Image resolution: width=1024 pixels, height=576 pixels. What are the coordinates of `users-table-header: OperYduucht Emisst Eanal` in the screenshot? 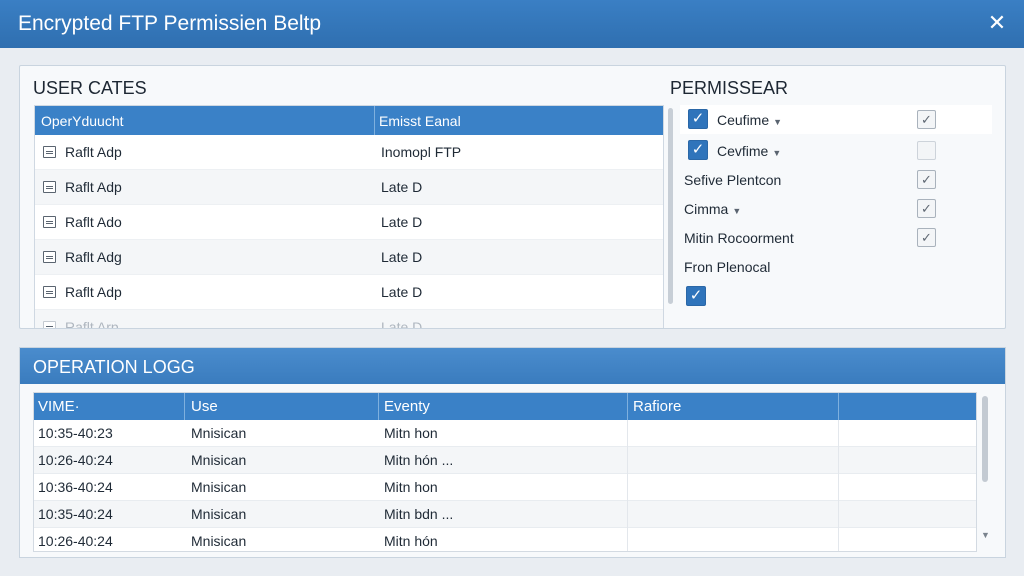 It's located at (349, 120).